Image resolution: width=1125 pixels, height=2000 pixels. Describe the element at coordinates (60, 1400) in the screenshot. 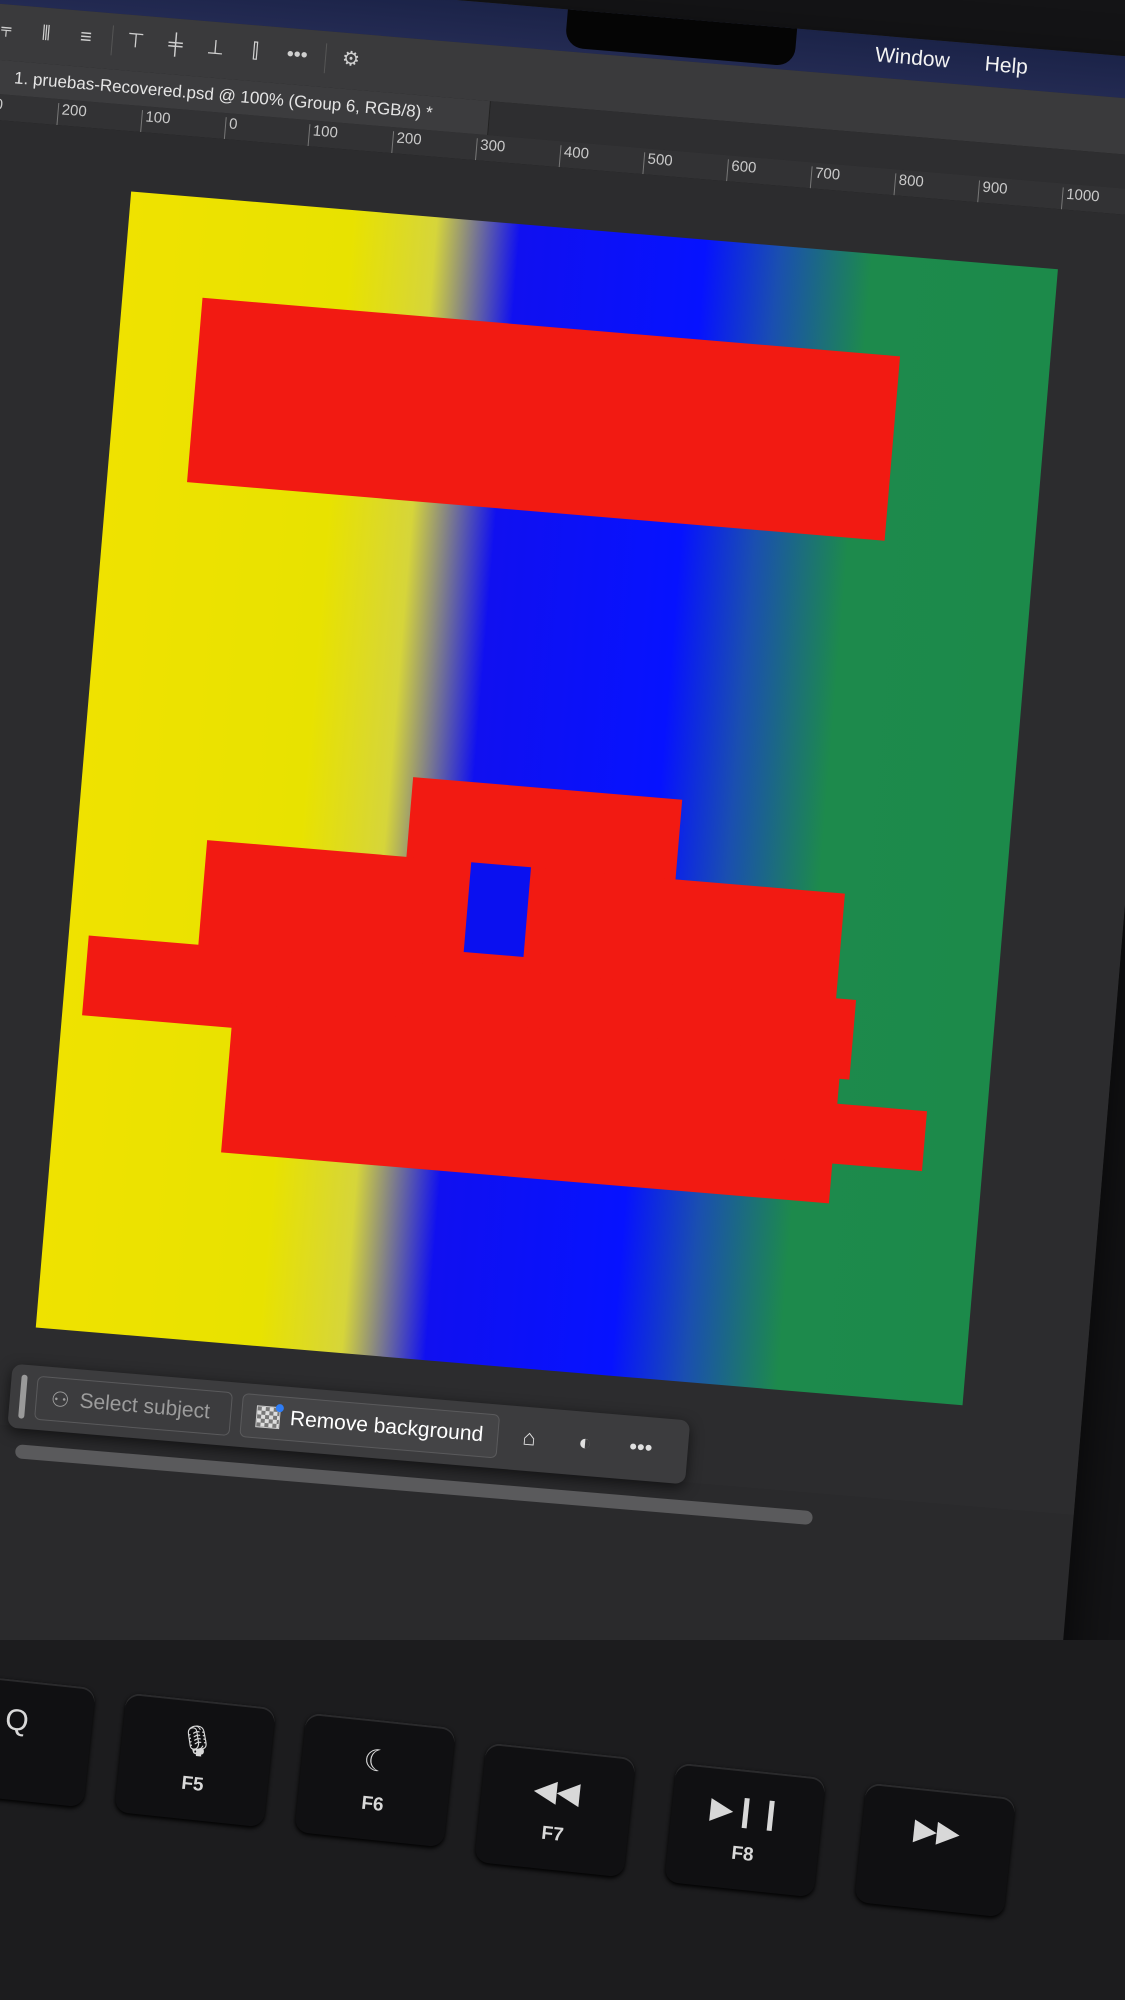

I see `person-icon: ⚇` at that location.